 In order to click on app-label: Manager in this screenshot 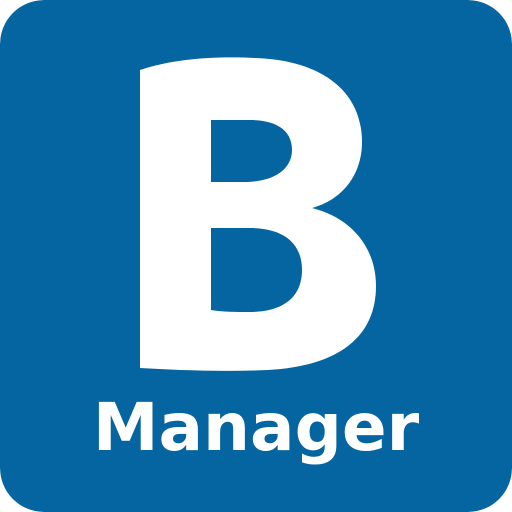, I will do `click(256, 427)`.